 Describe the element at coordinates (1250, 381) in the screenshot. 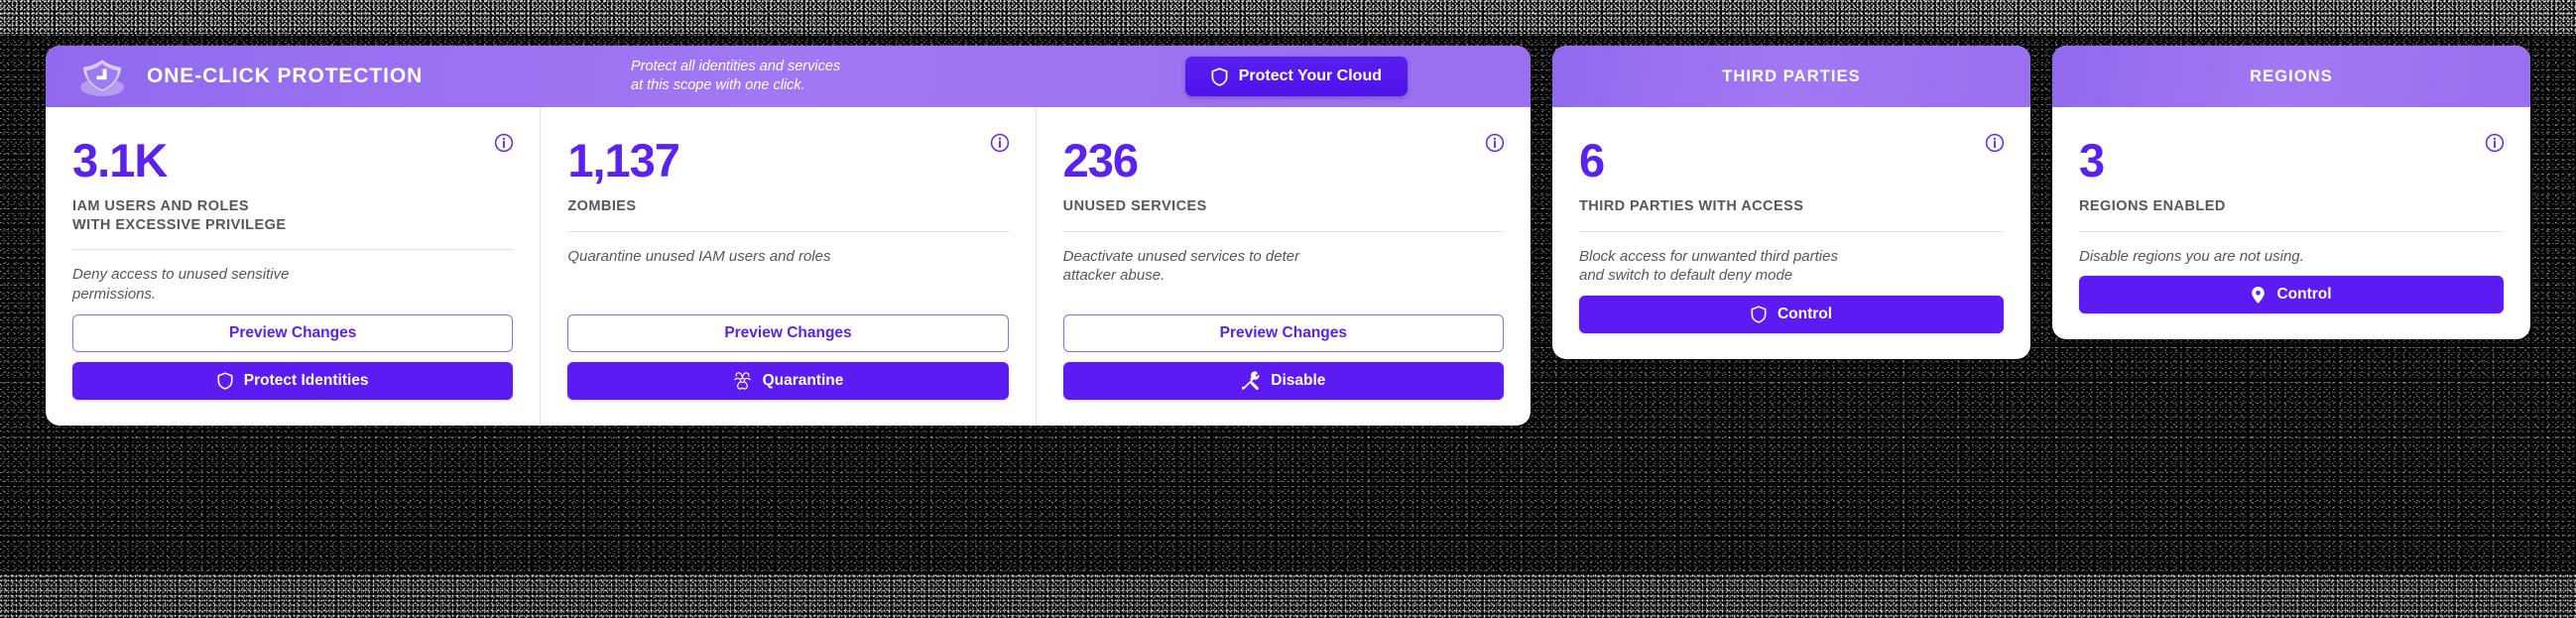

I see `tools-icon` at that location.